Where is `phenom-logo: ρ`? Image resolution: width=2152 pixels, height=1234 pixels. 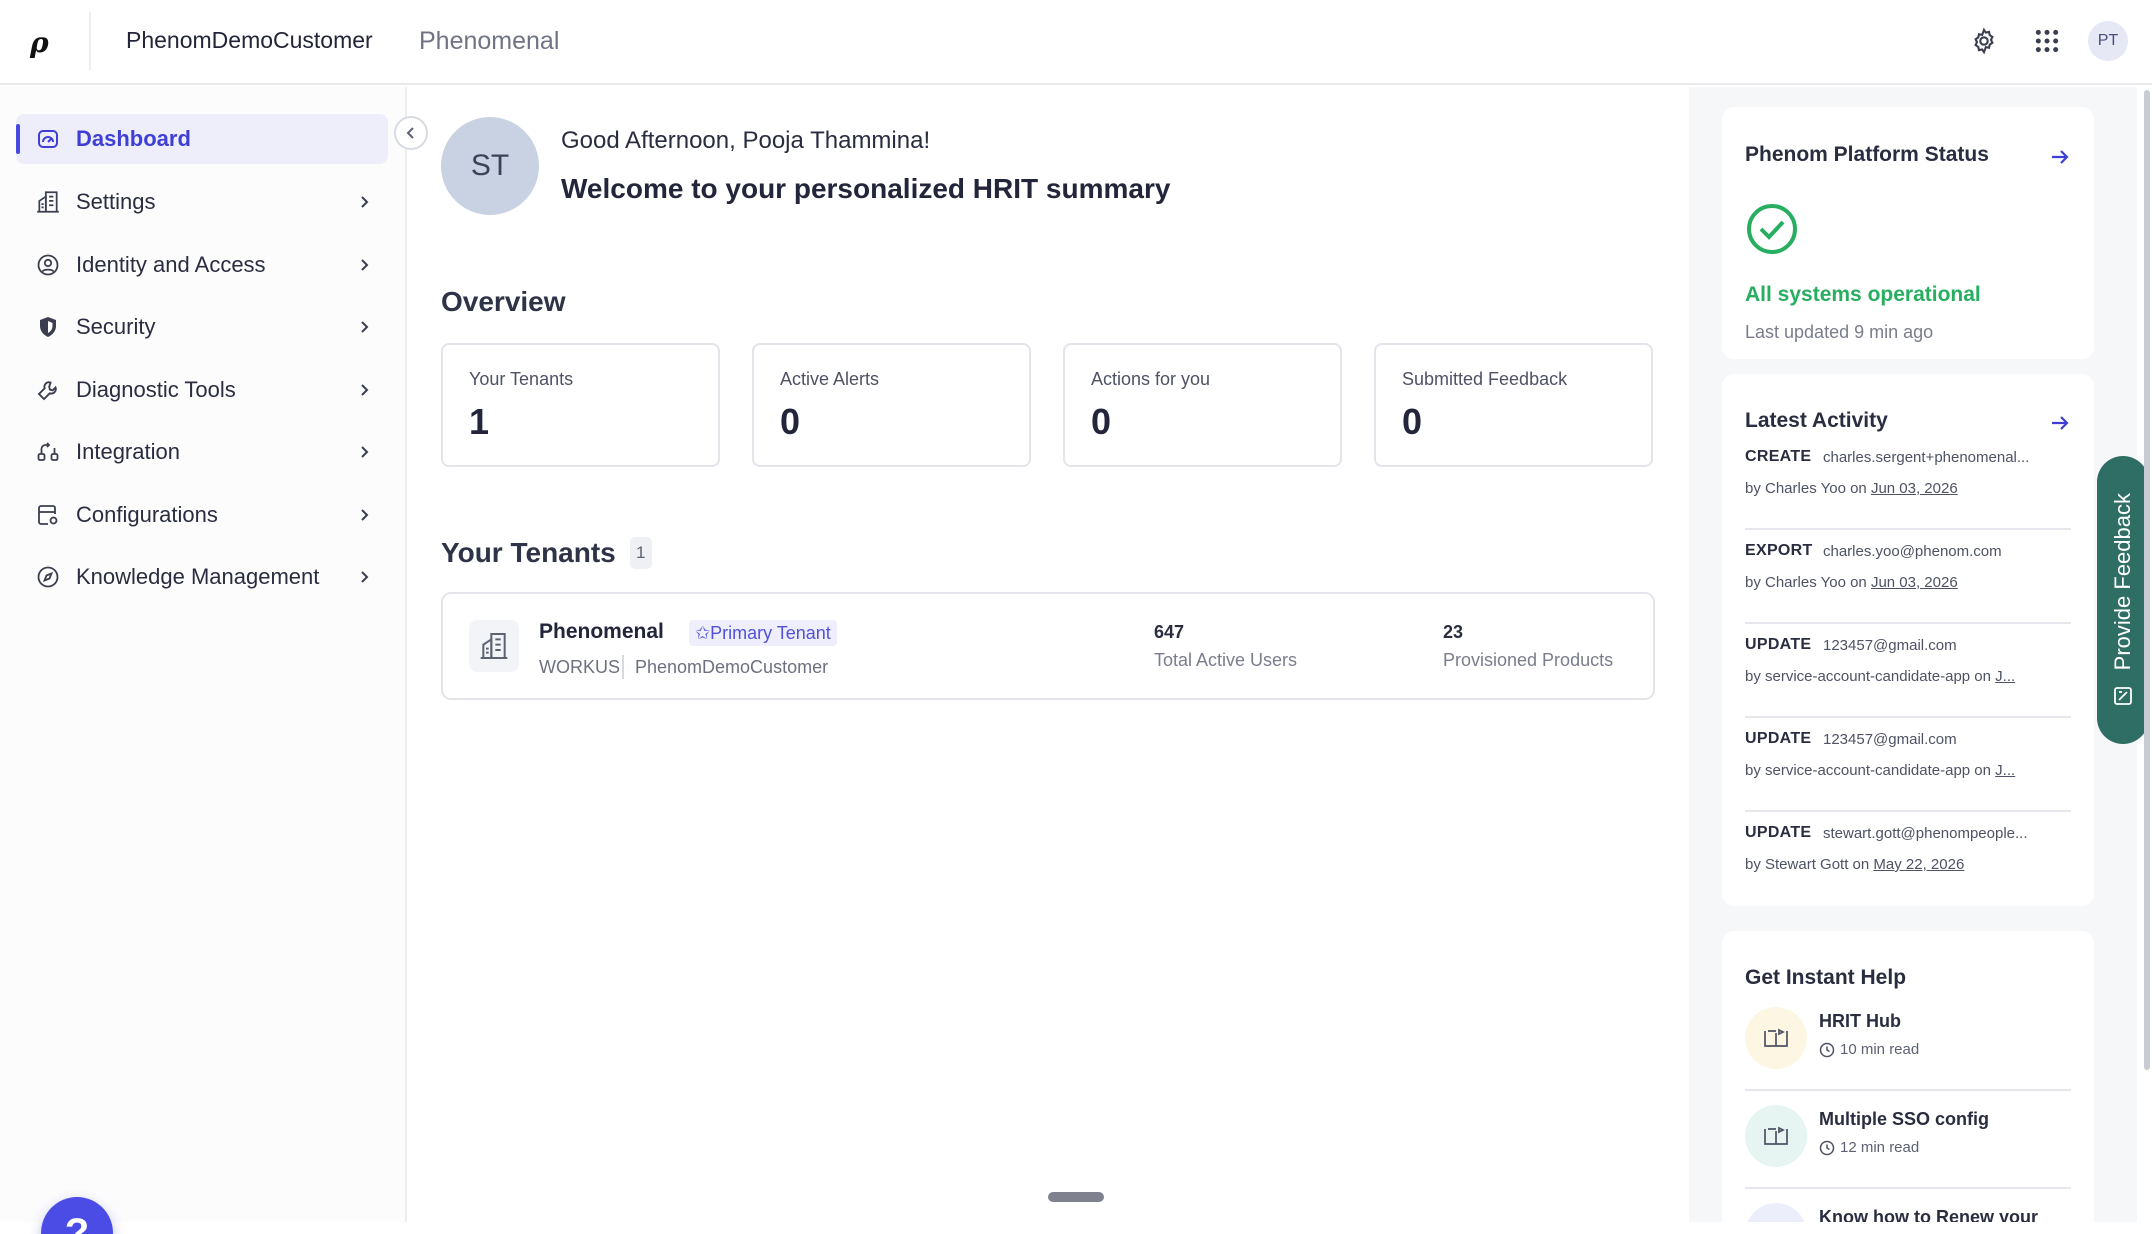
phenom-logo: ρ is located at coordinates (45, 42).